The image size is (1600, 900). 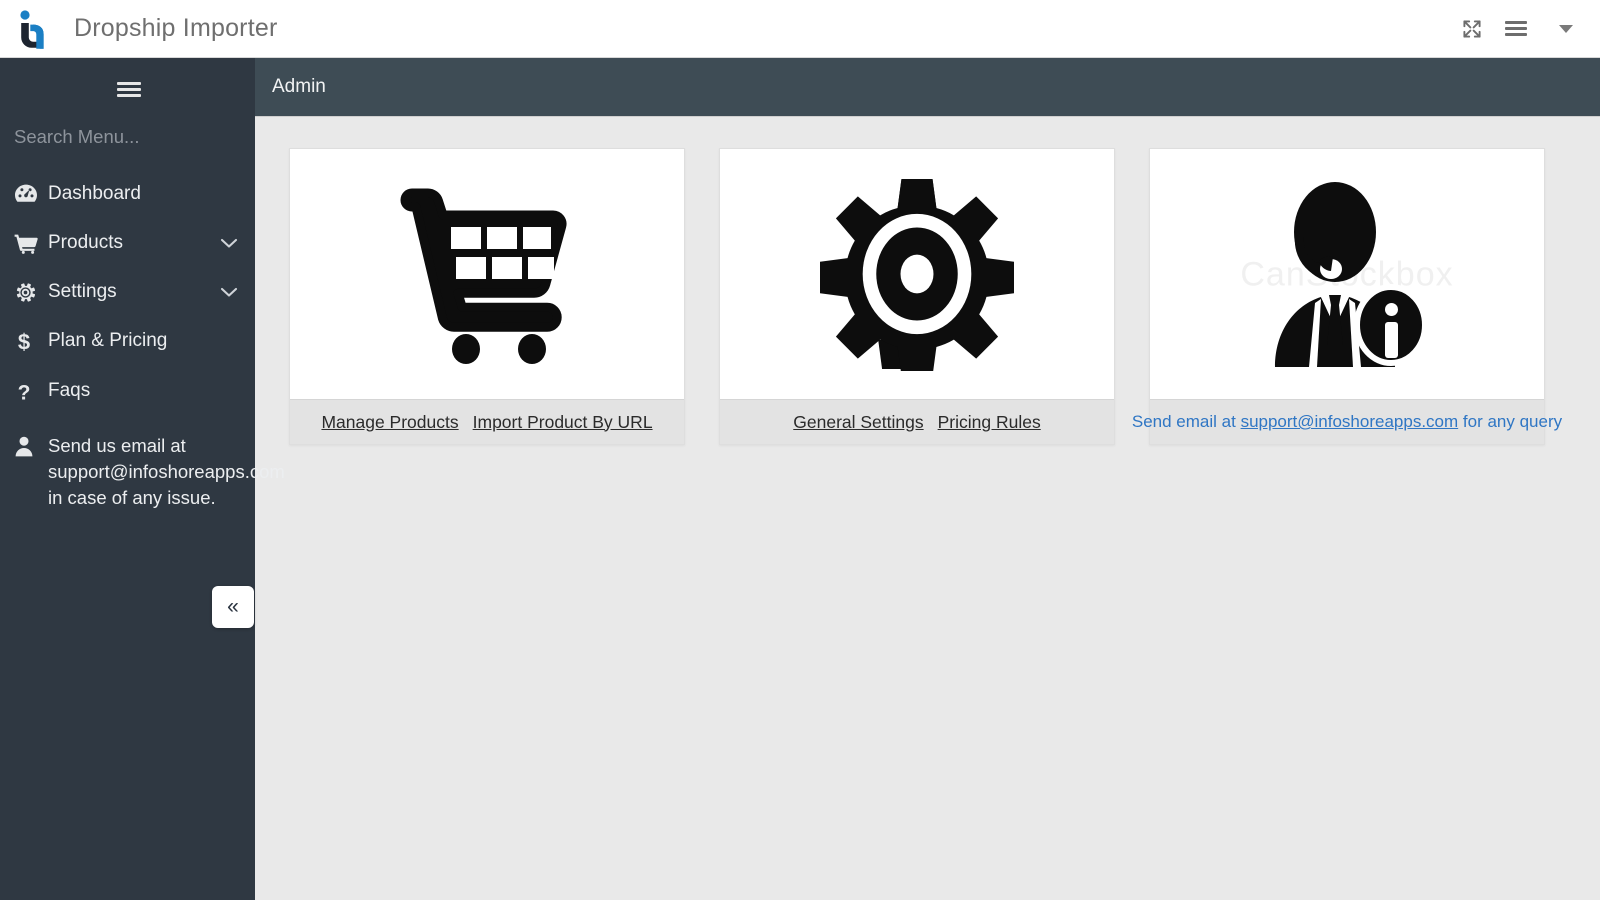 I want to click on search-input, so click(x=127, y=137).